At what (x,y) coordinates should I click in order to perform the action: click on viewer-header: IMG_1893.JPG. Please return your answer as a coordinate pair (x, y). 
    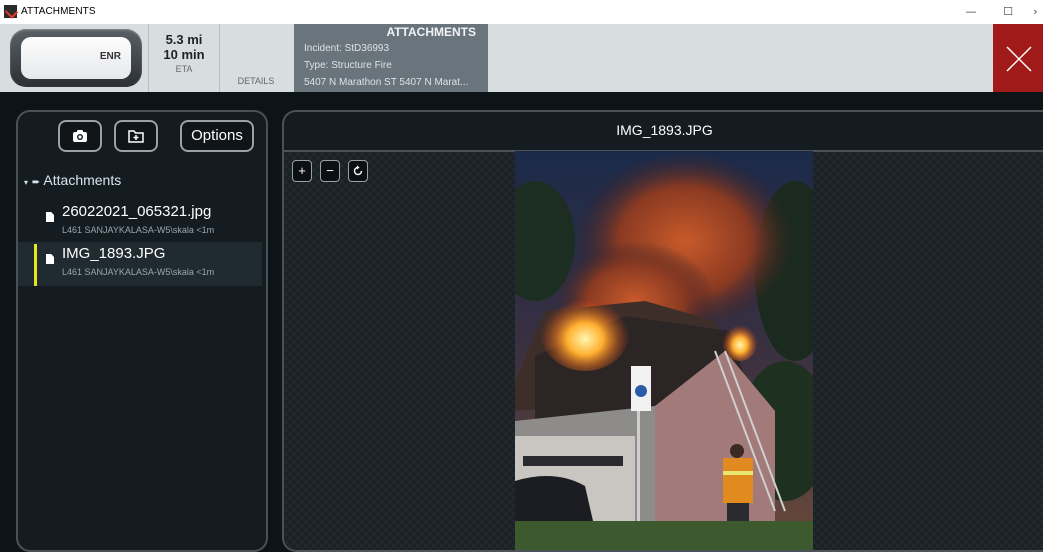
    Looking at the image, I should click on (663, 132).